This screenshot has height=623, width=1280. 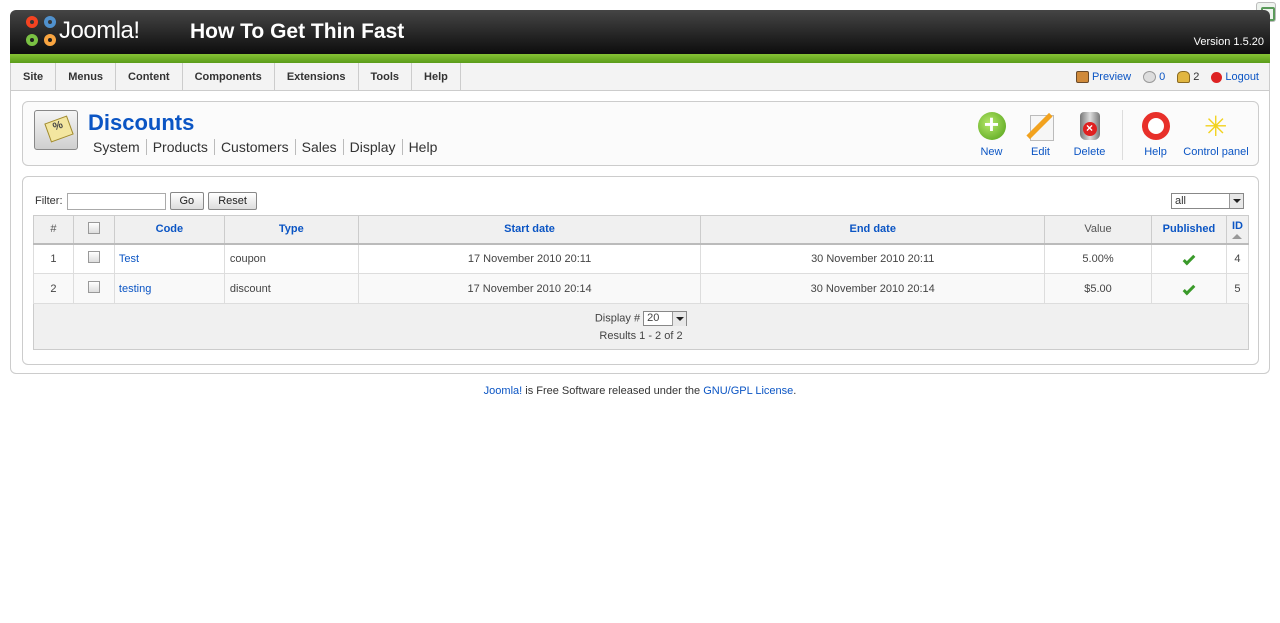 What do you see at coordinates (873, 288) in the screenshot?
I see `row-end-date: 30 November 2010 20:14` at bounding box center [873, 288].